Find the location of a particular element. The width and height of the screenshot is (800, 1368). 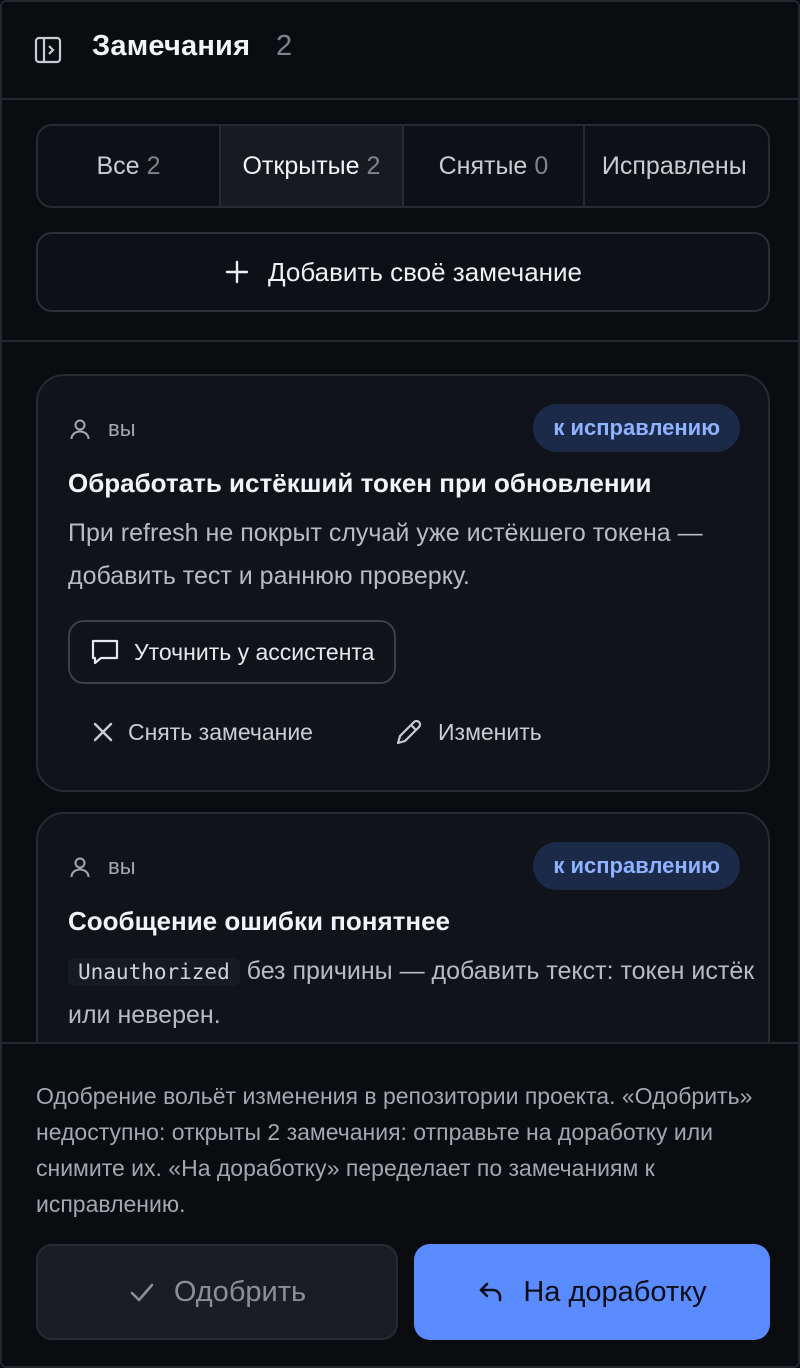

tab-open: Открытые 2 is located at coordinates (312, 166).